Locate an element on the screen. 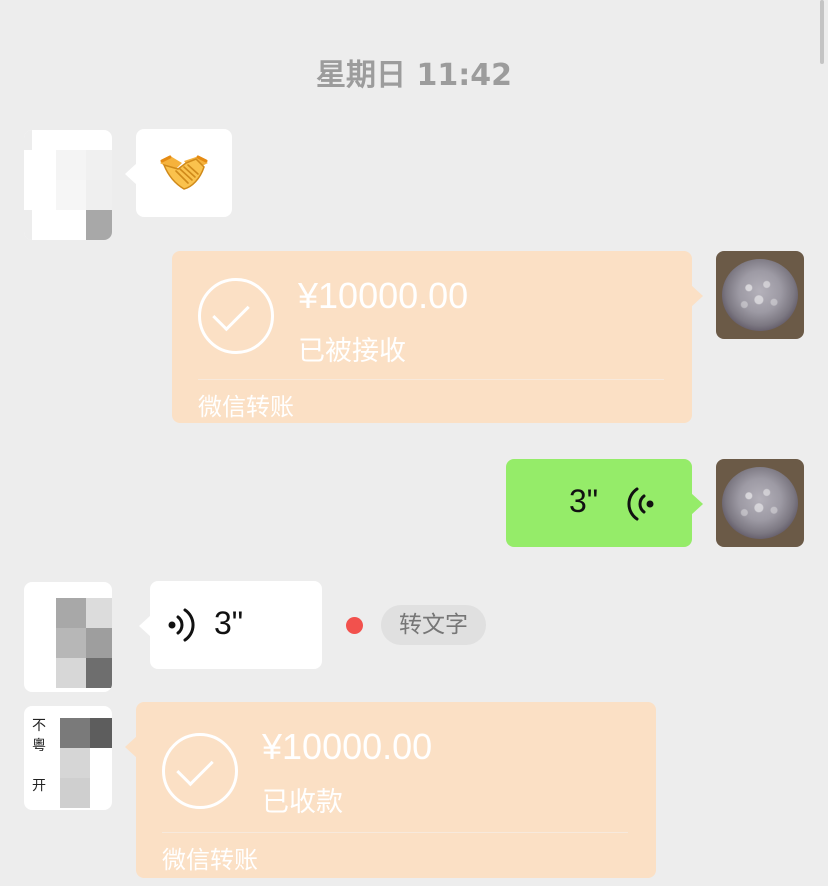 This screenshot has height=886, width=828. transfer-card-sent: ¥10000.00 已被接收 微信转账 is located at coordinates (437, 337).